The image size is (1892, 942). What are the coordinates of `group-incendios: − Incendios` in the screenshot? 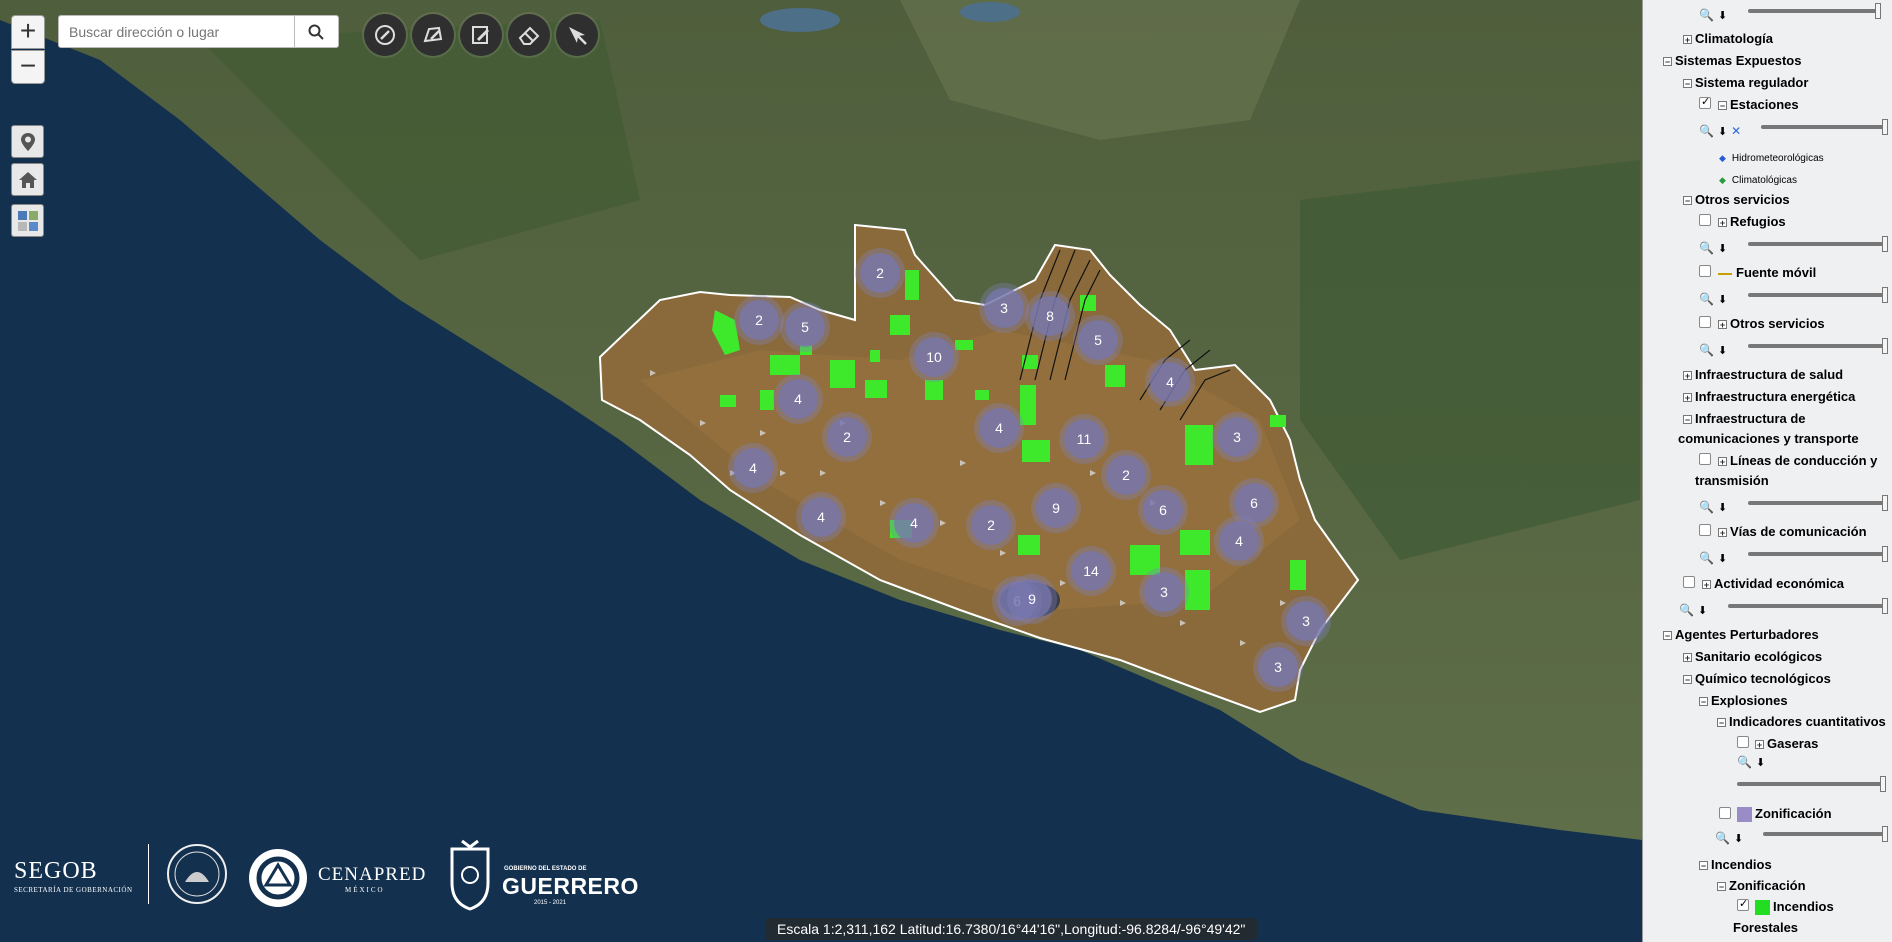 It's located at (1735, 865).